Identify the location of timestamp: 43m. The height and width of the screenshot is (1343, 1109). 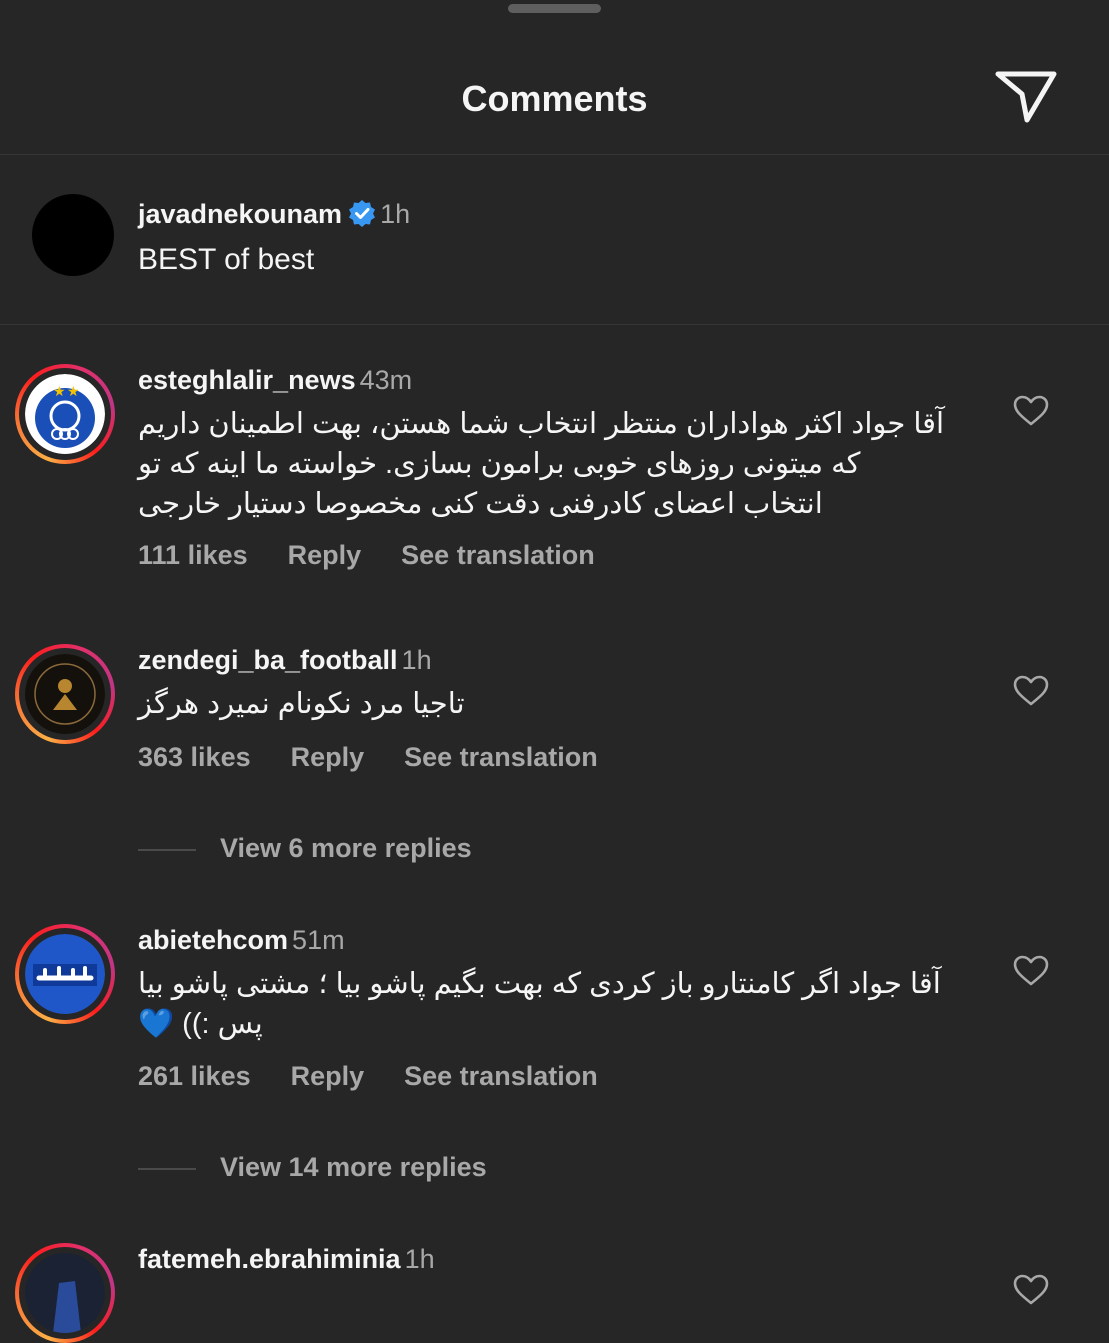
(386, 380).